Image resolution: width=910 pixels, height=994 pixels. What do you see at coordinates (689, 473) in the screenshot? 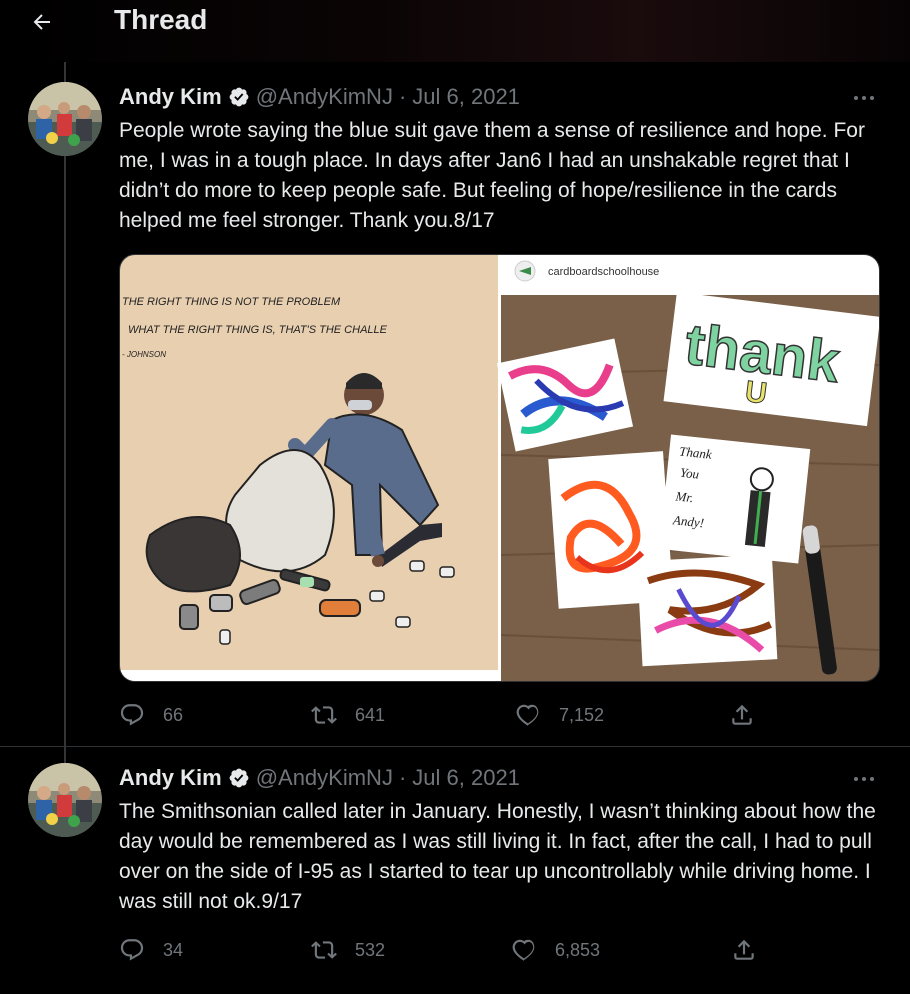
I see `card-note-line-2: You` at bounding box center [689, 473].